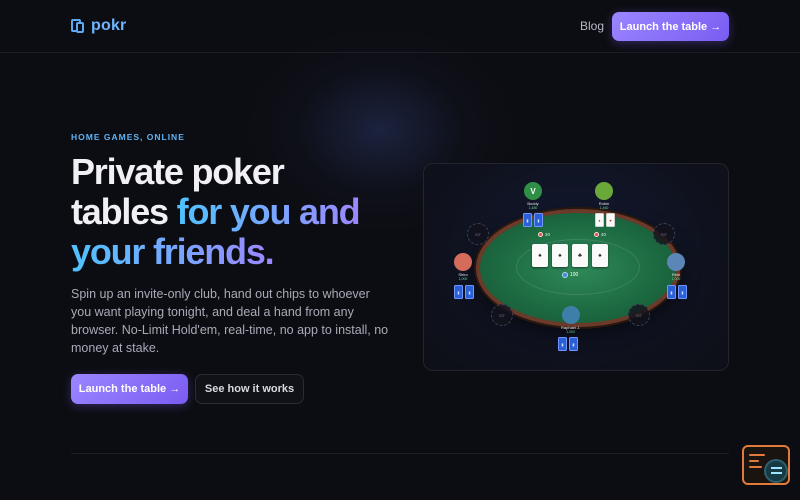  I want to click on hero-title-line1: Private poker, so click(178, 171).